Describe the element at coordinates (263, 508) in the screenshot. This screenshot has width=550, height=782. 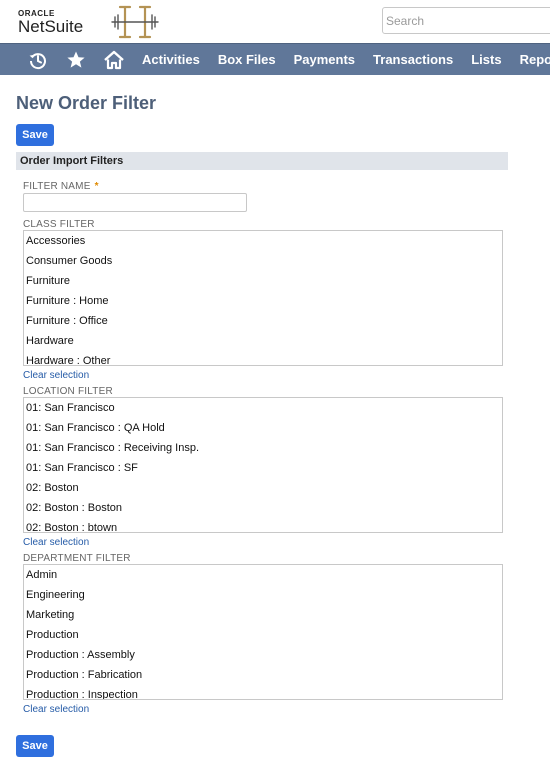
I see `list-option: 02: Boston : Boston` at that location.